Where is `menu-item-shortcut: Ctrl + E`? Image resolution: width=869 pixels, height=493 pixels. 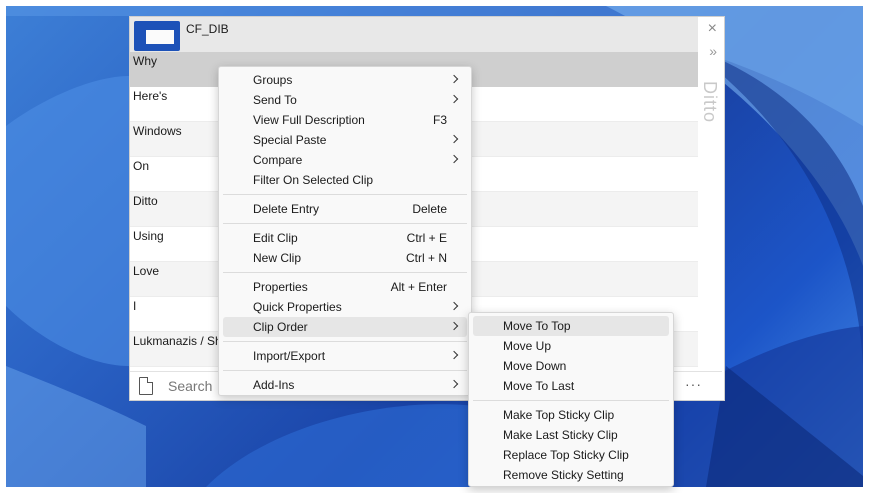 menu-item-shortcut: Ctrl + E is located at coordinates (426, 238).